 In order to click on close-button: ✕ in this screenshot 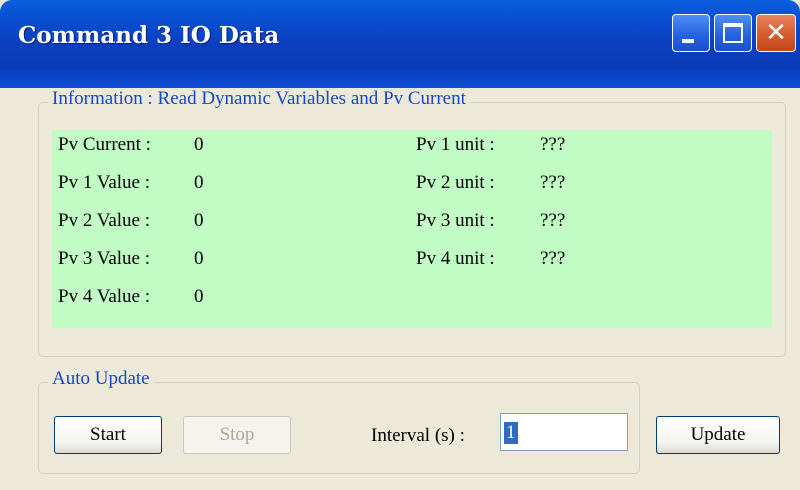, I will do `click(776, 33)`.